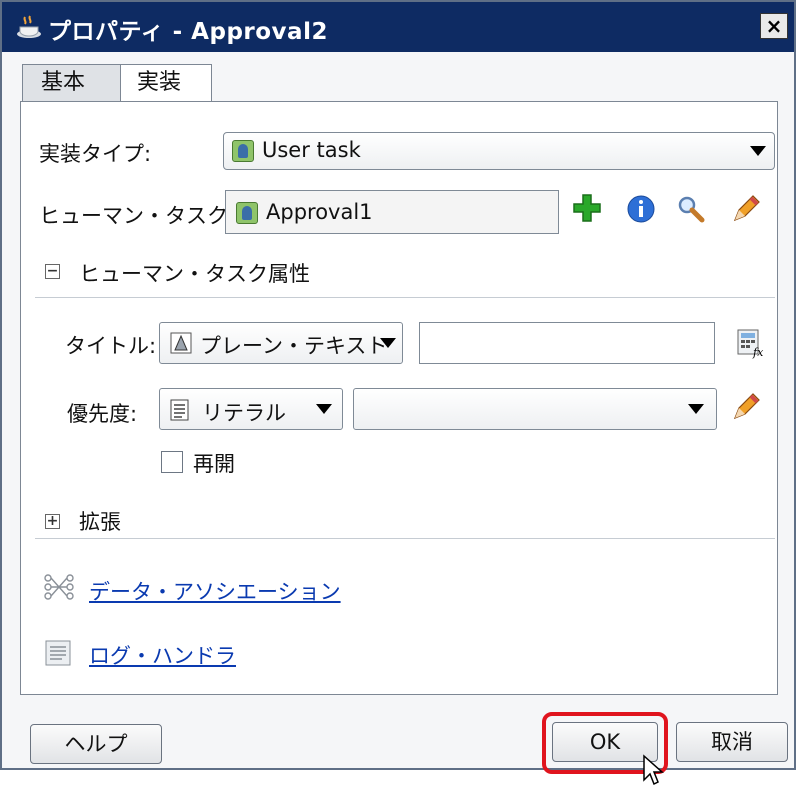 This screenshot has height=787, width=800. I want to click on collapse-toggle: −, so click(52, 271).